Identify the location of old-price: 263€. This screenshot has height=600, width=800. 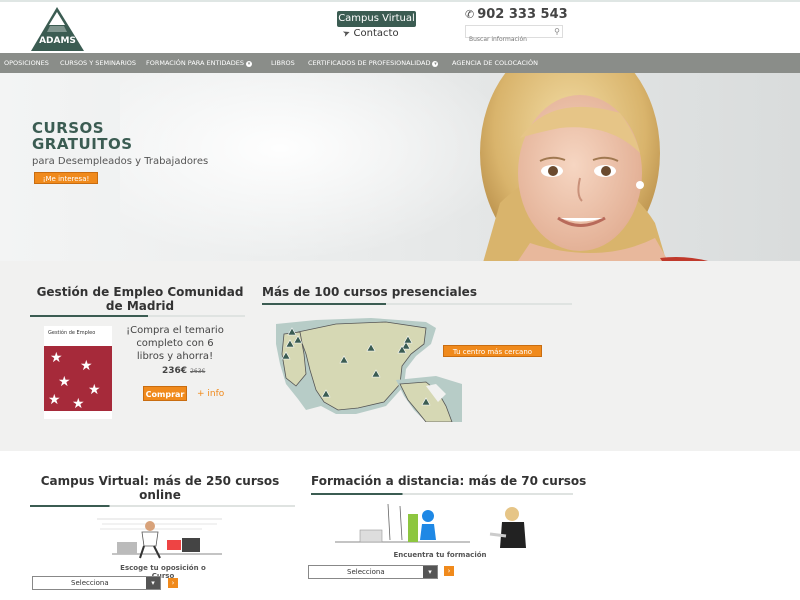
(198, 371).